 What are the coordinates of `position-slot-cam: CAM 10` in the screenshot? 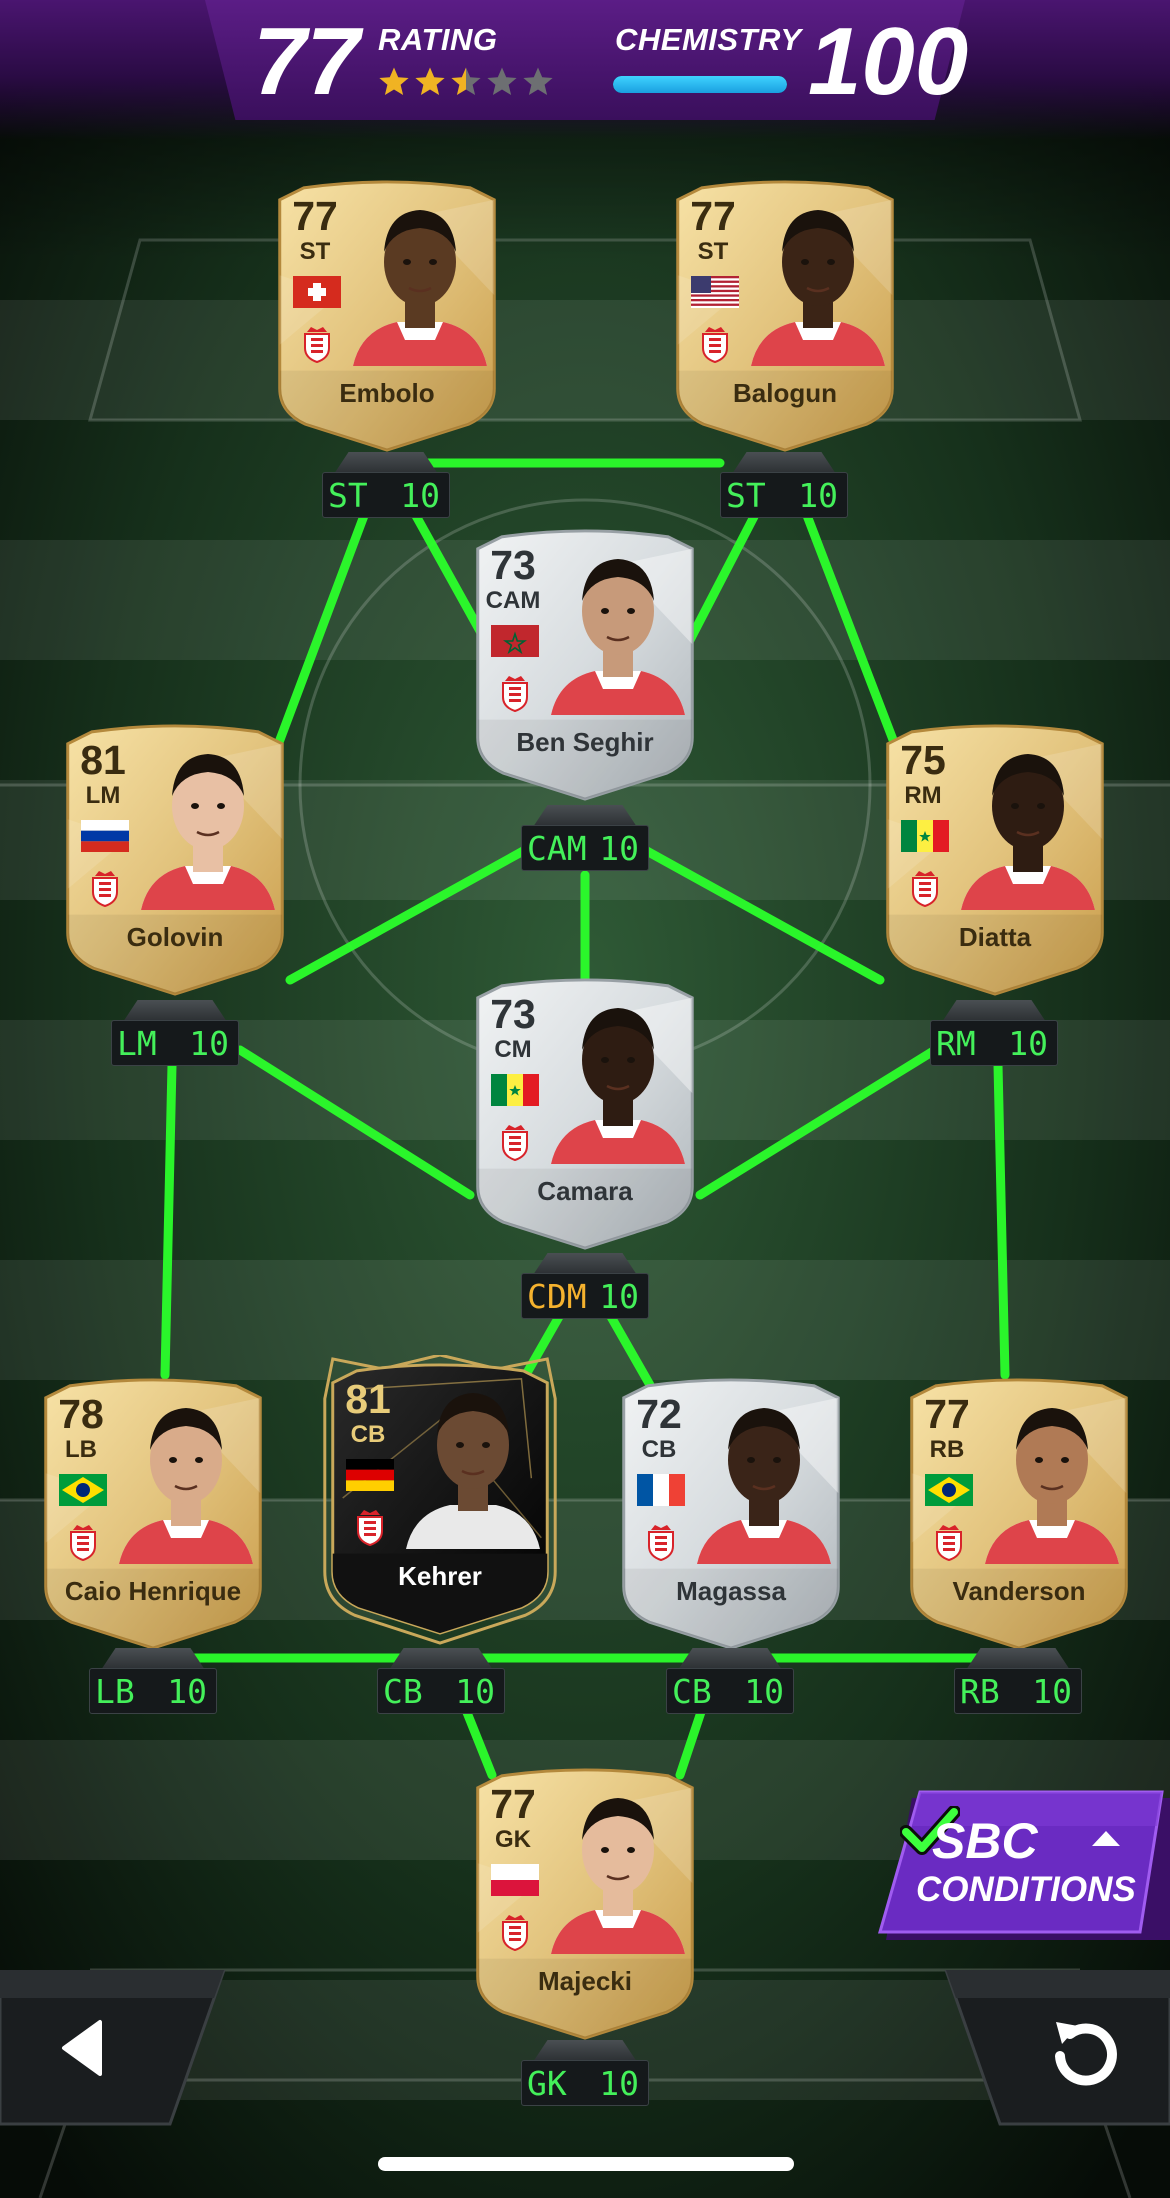 It's located at (585, 839).